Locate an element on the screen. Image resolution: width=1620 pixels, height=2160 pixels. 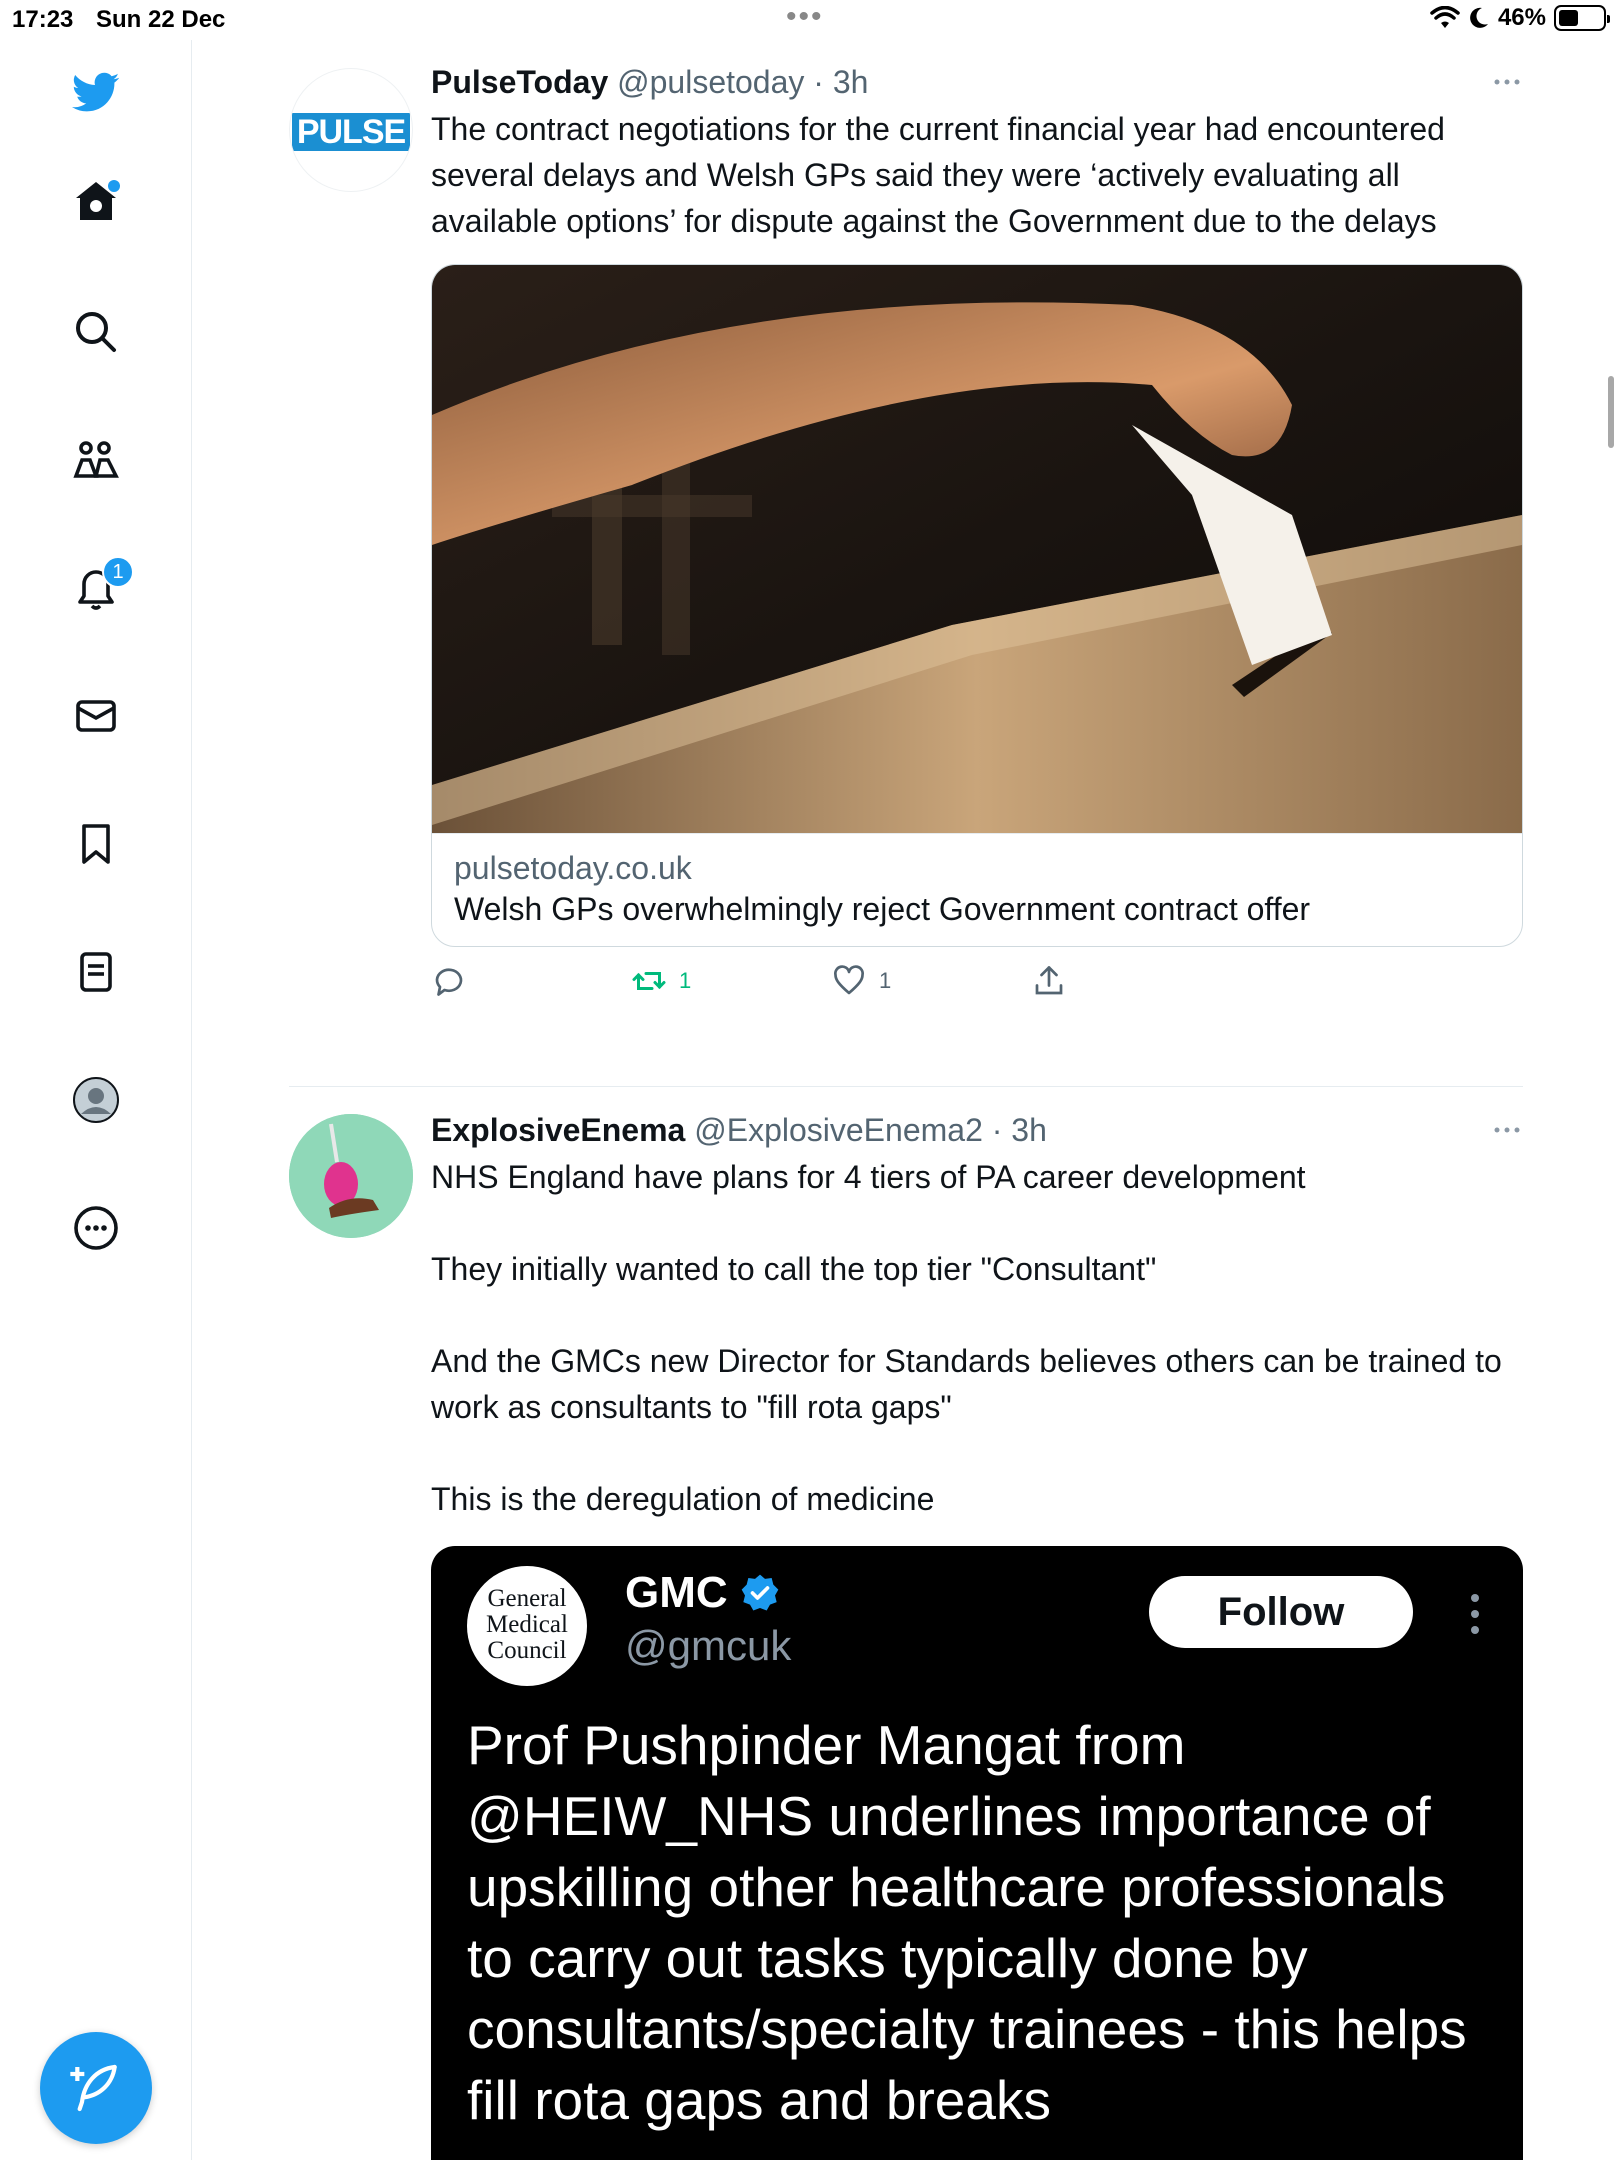
wifi-icon is located at coordinates (1445, 17).